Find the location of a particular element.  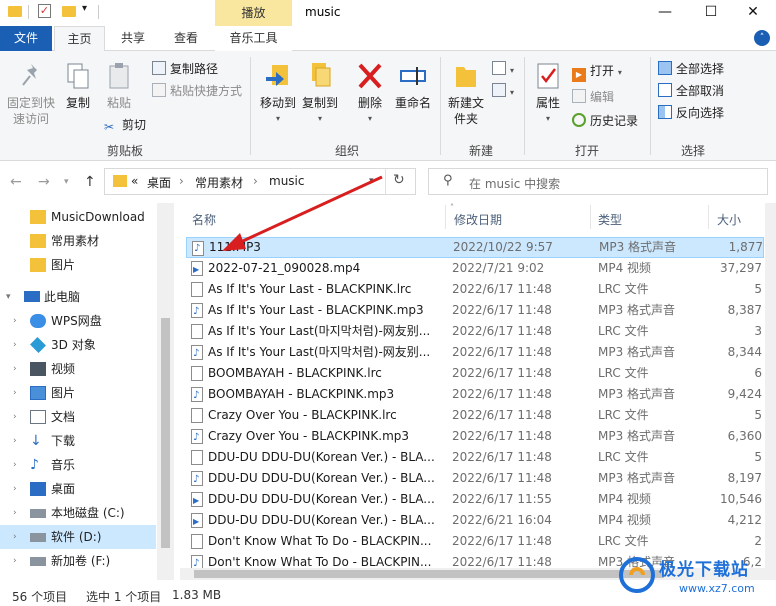

back-arrow-icon: ← is located at coordinates (16, 182).